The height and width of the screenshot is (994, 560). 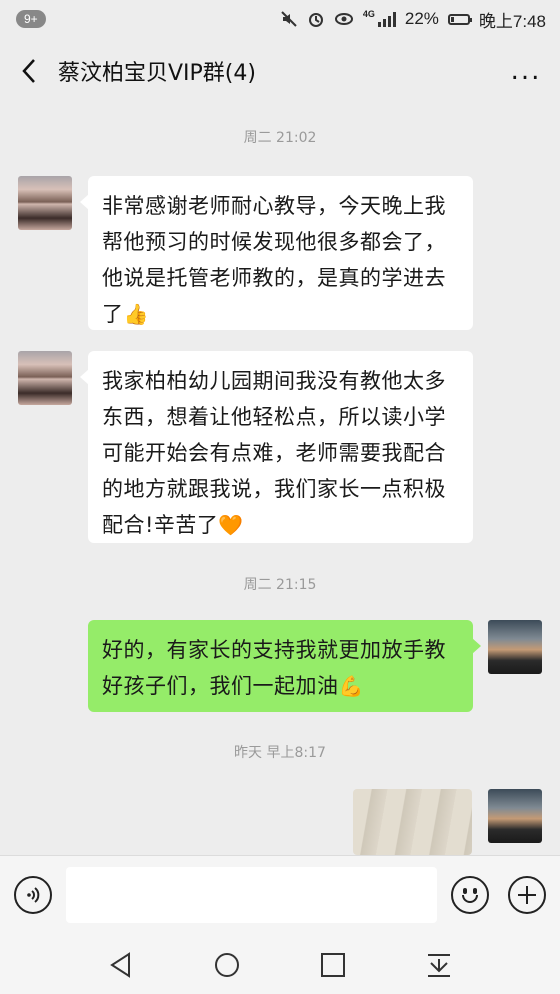 What do you see at coordinates (227, 965) in the screenshot?
I see `circle-home-icon` at bounding box center [227, 965].